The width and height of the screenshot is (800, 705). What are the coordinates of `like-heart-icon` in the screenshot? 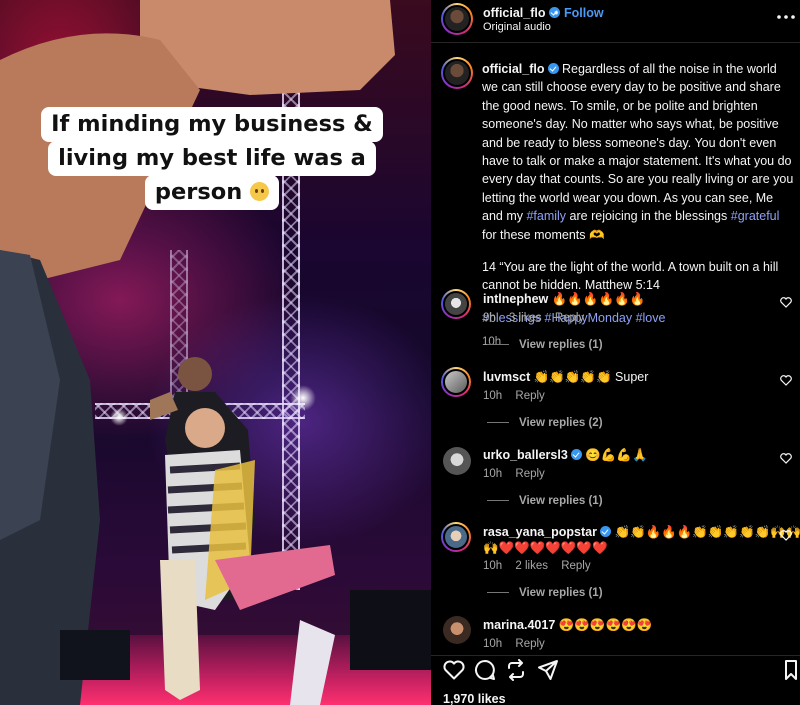 It's located at (454, 670).